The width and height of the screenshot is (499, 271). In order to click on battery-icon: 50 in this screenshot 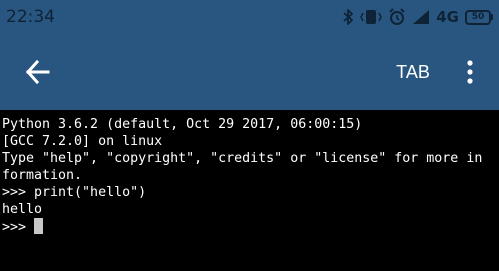, I will do `click(479, 17)`.